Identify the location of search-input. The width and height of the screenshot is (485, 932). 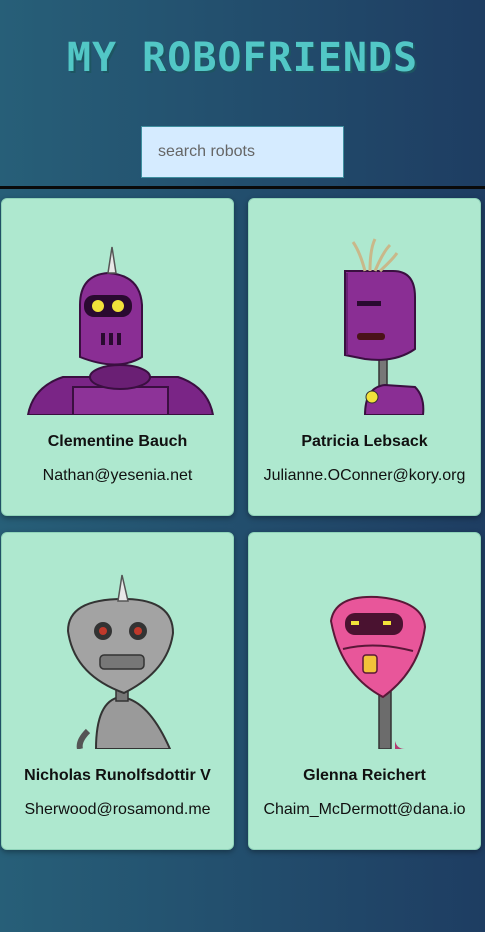
(242, 152).